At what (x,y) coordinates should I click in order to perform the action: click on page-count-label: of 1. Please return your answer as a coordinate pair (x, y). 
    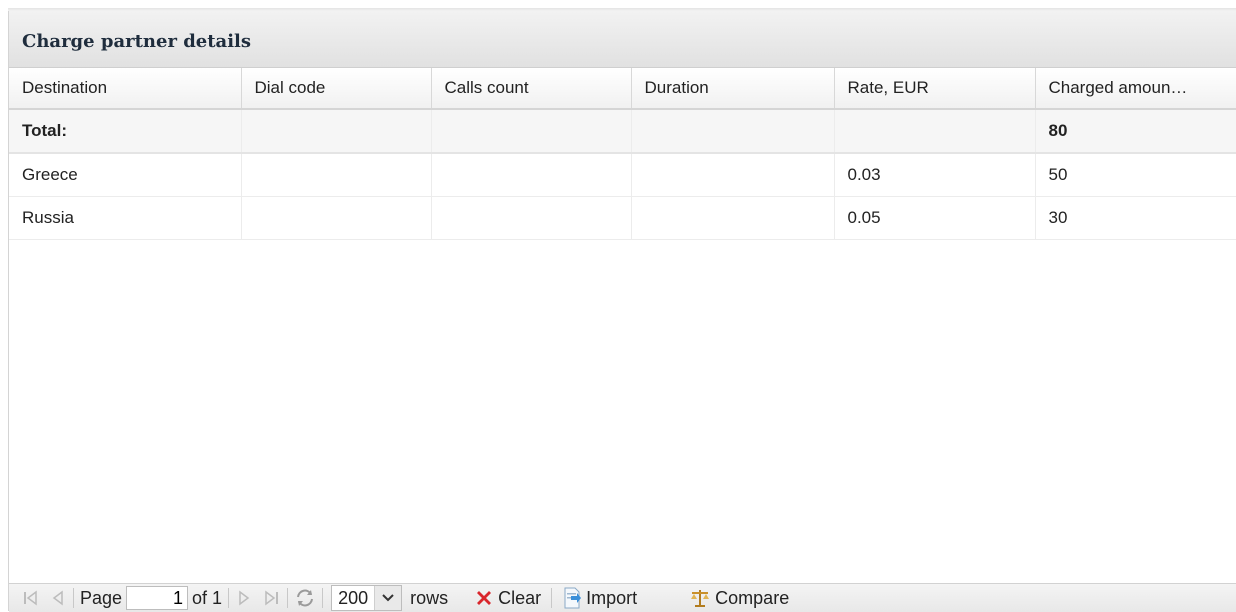
    Looking at the image, I should click on (207, 597).